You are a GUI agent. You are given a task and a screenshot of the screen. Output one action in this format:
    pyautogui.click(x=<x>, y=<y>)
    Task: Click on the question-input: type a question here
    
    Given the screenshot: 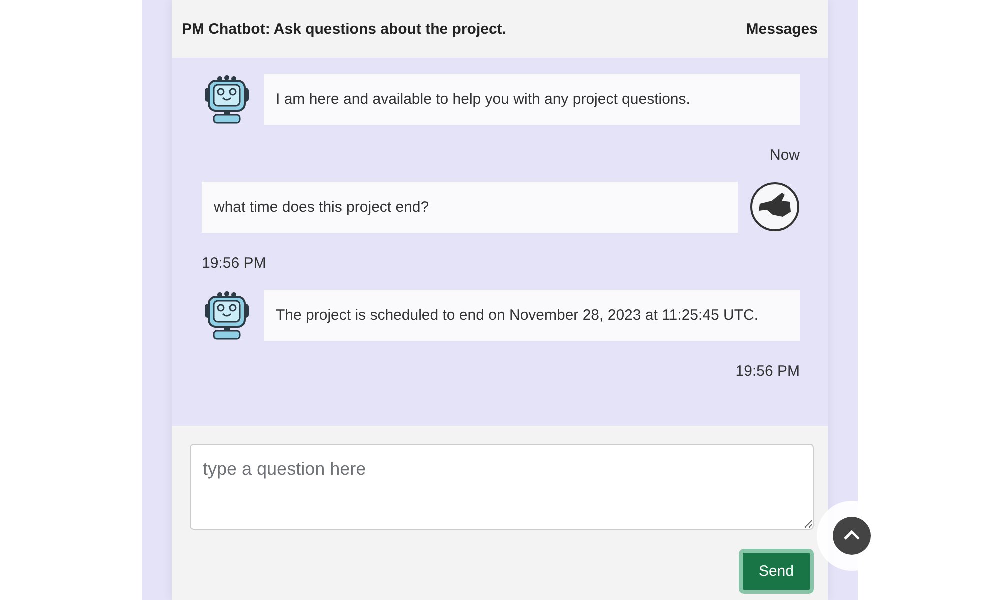 What is the action you would take?
    pyautogui.click(x=502, y=487)
    